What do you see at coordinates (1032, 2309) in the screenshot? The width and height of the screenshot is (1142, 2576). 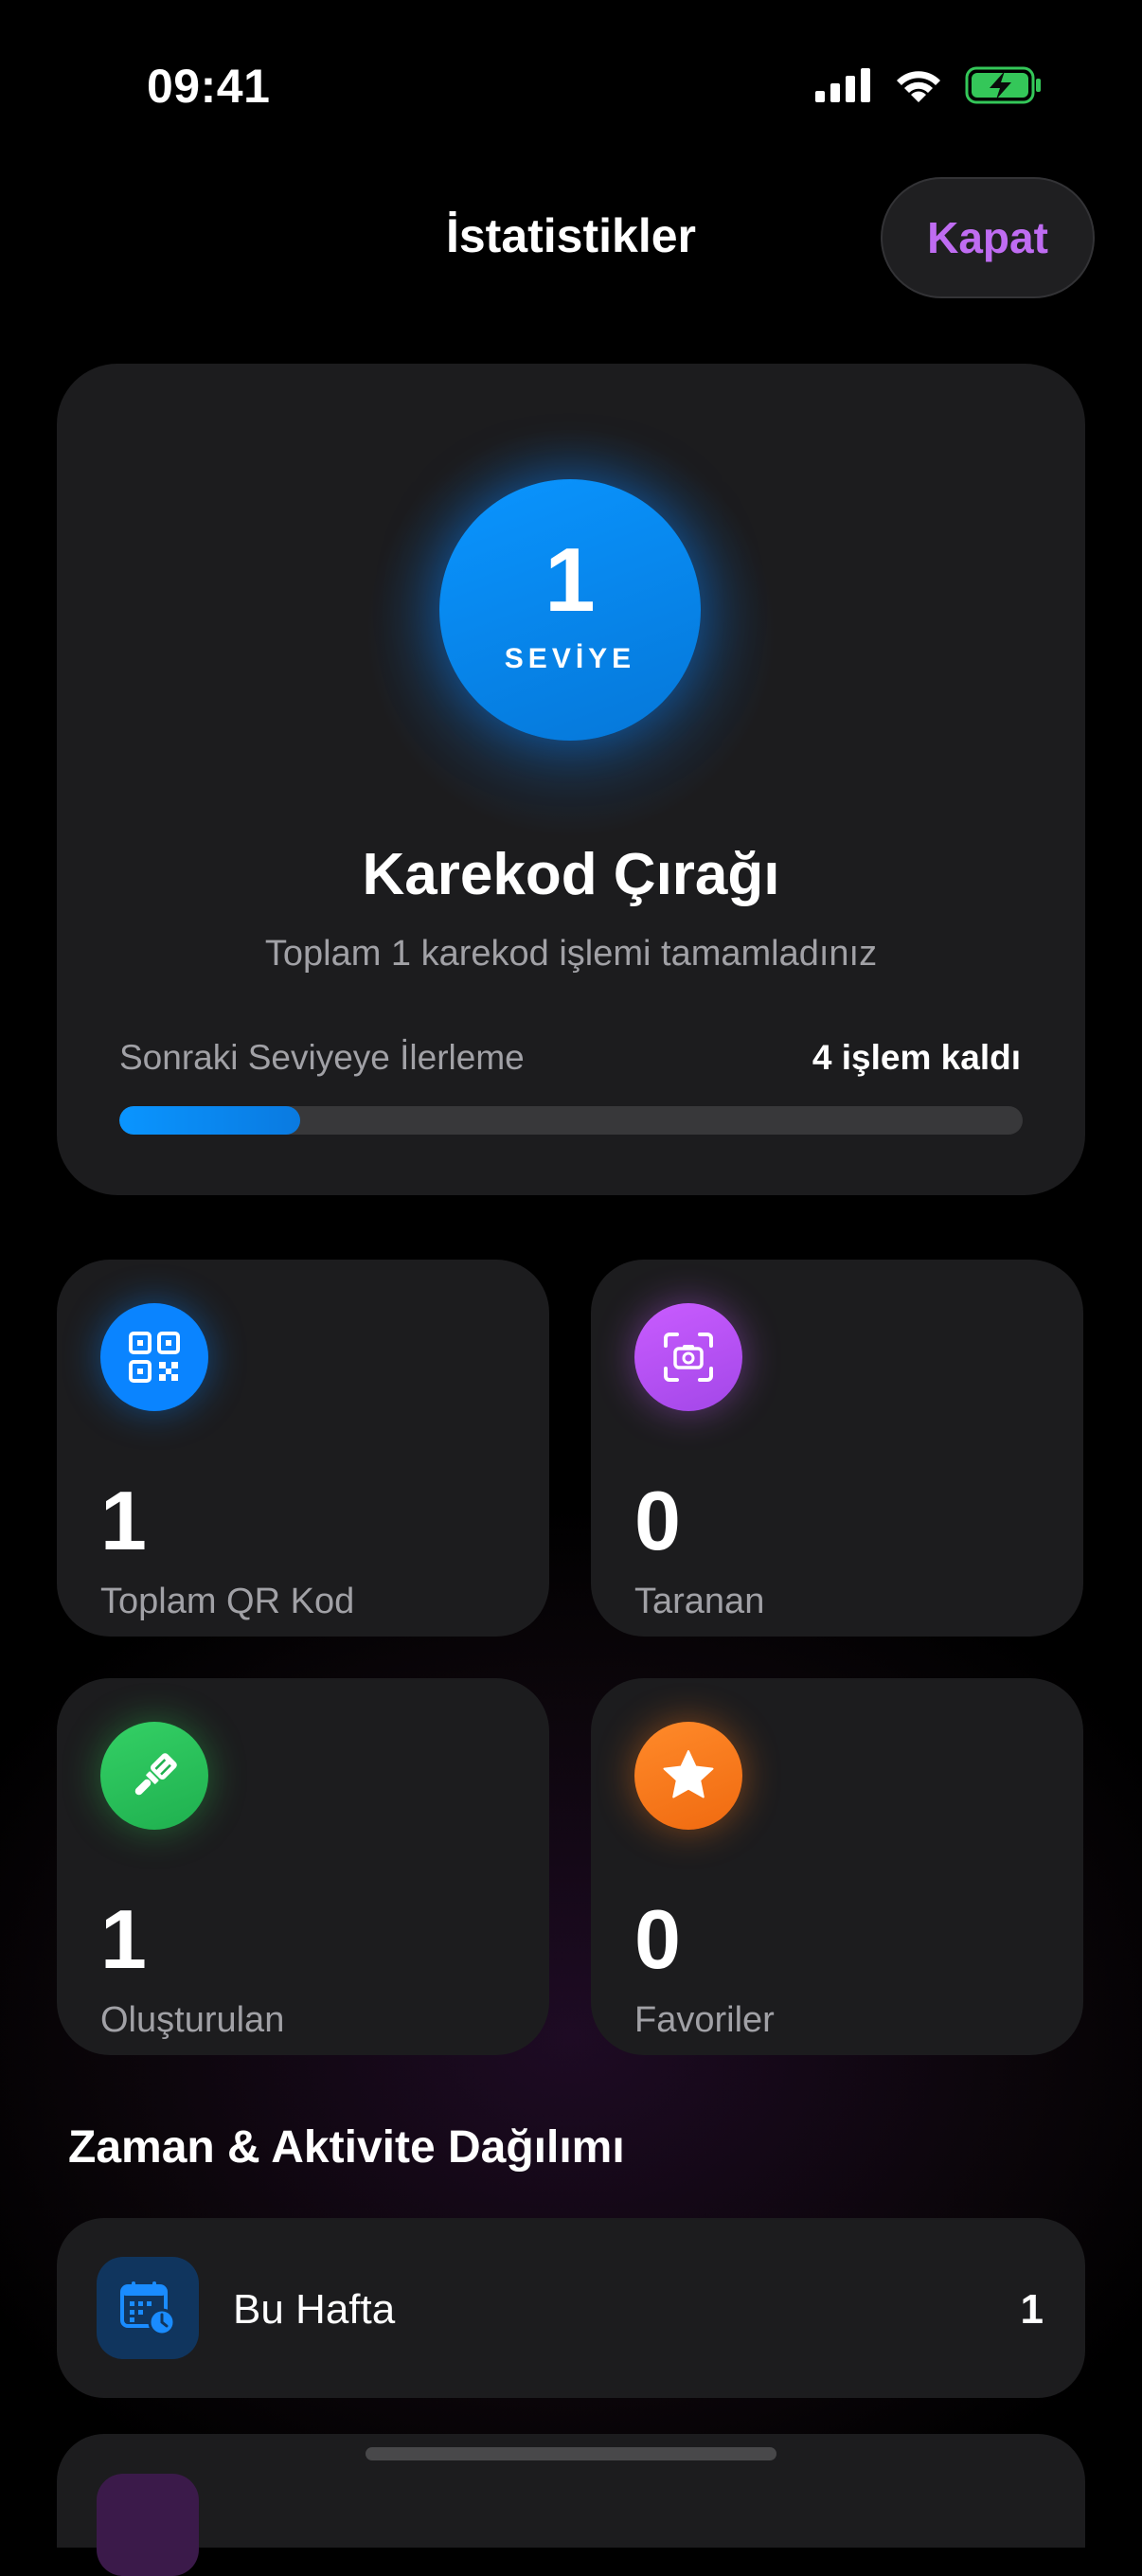 I see `activity-value: 1` at bounding box center [1032, 2309].